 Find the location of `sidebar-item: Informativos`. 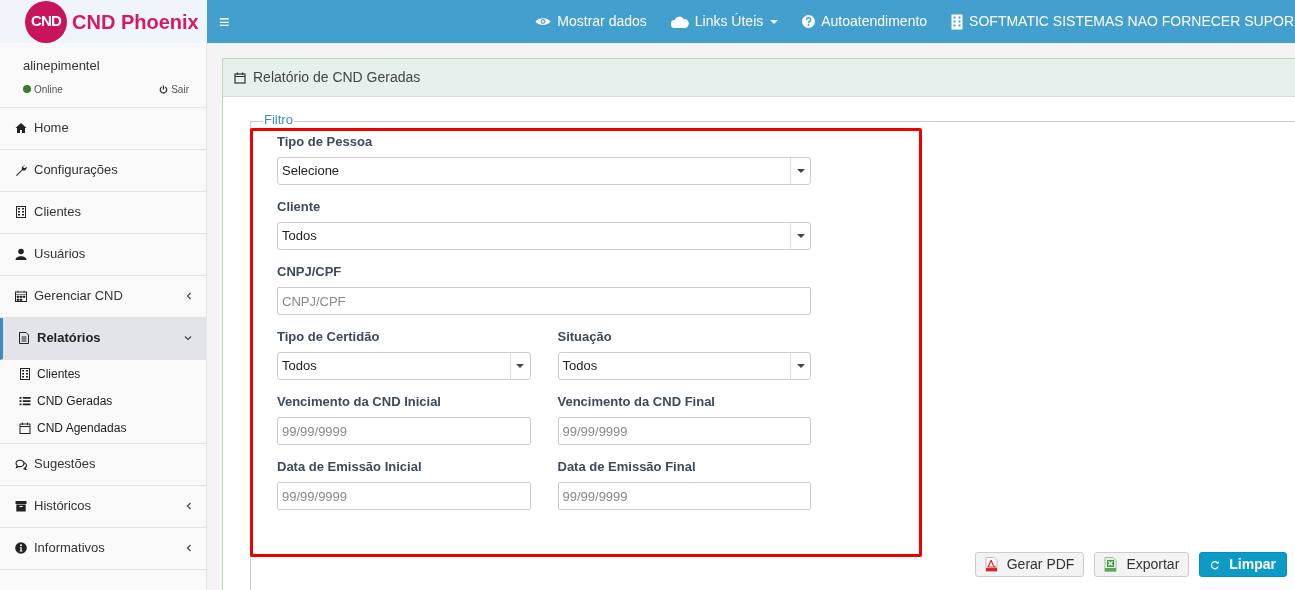

sidebar-item: Informativos is located at coordinates (103, 548).